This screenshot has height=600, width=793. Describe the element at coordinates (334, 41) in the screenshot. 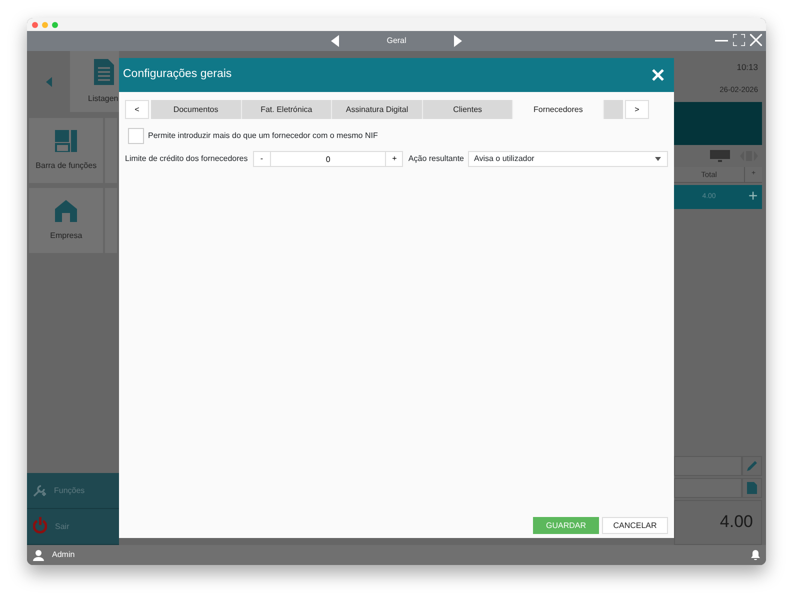

I see `previous-arrow-icon` at that location.